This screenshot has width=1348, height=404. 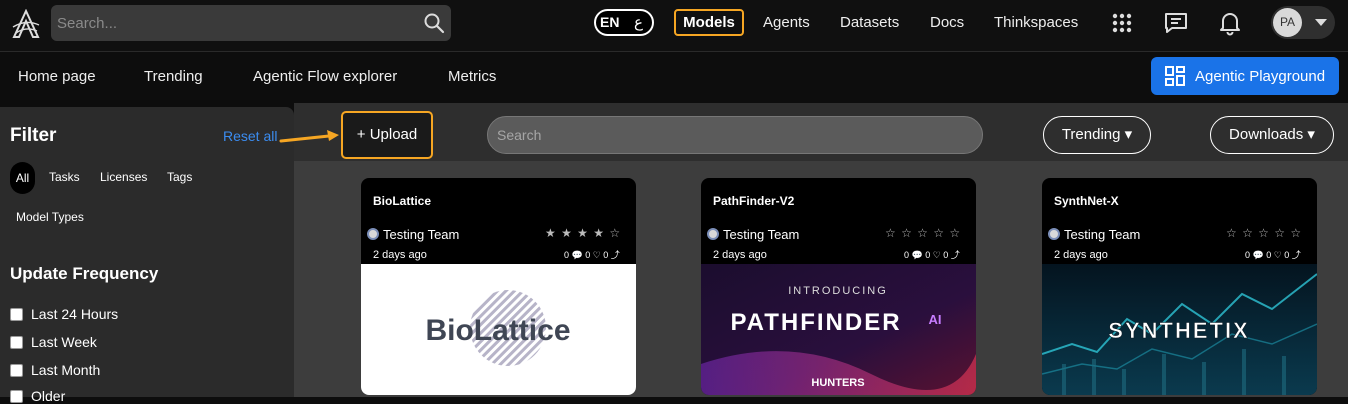 I want to click on star-rating: ★ ★ ★ ★ ☆, so click(x=583, y=233).